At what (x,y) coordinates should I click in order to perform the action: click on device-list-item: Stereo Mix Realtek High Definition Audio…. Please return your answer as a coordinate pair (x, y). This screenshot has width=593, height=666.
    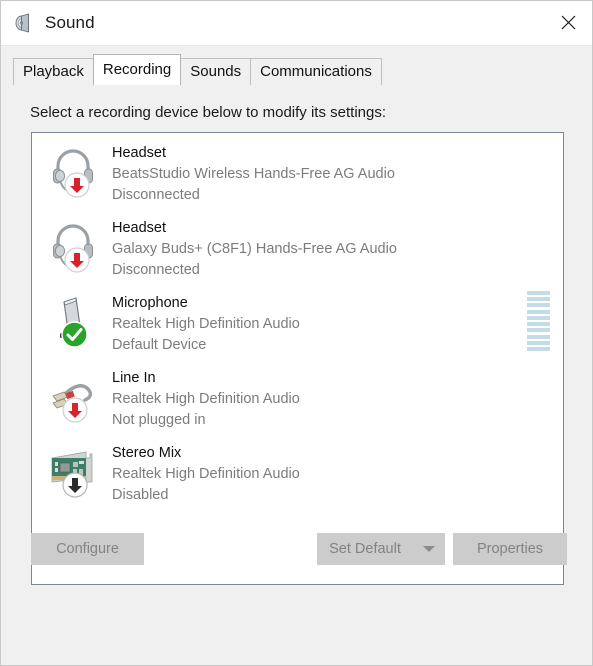
    Looking at the image, I should click on (297, 470).